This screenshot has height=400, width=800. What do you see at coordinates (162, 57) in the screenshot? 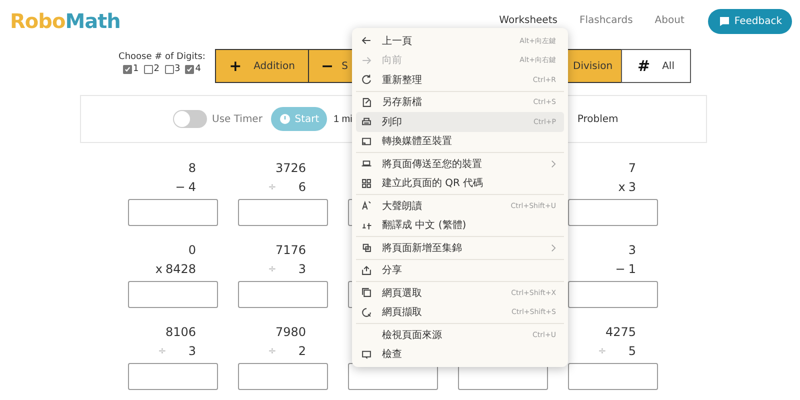
I see `digits-label: Choose # of Digits:` at bounding box center [162, 57].